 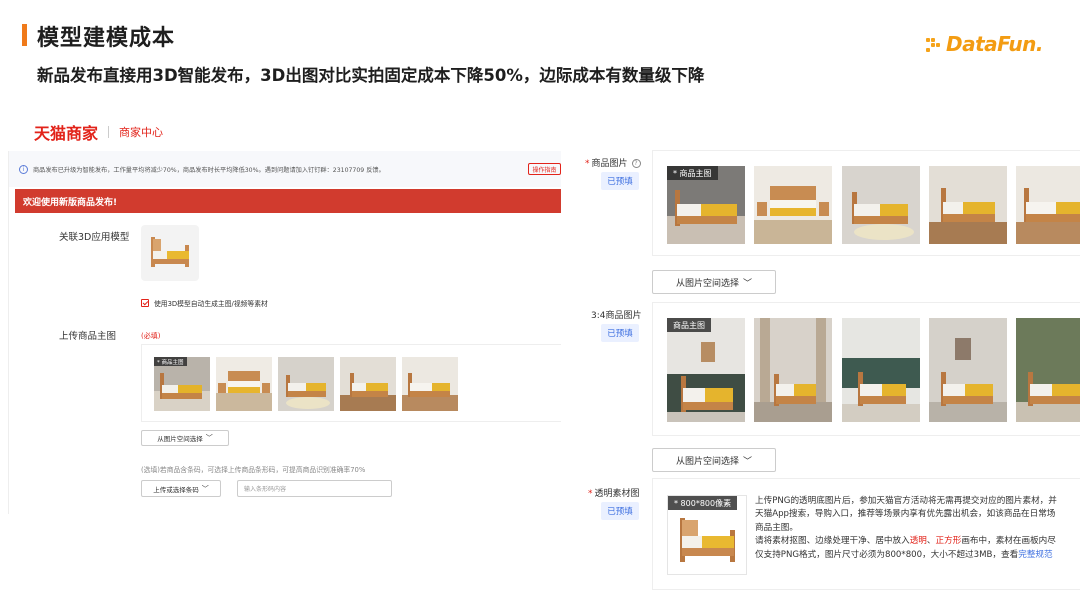 What do you see at coordinates (707, 461) in the screenshot?
I see `space-select-label-2: 从图片空间选择` at bounding box center [707, 461].